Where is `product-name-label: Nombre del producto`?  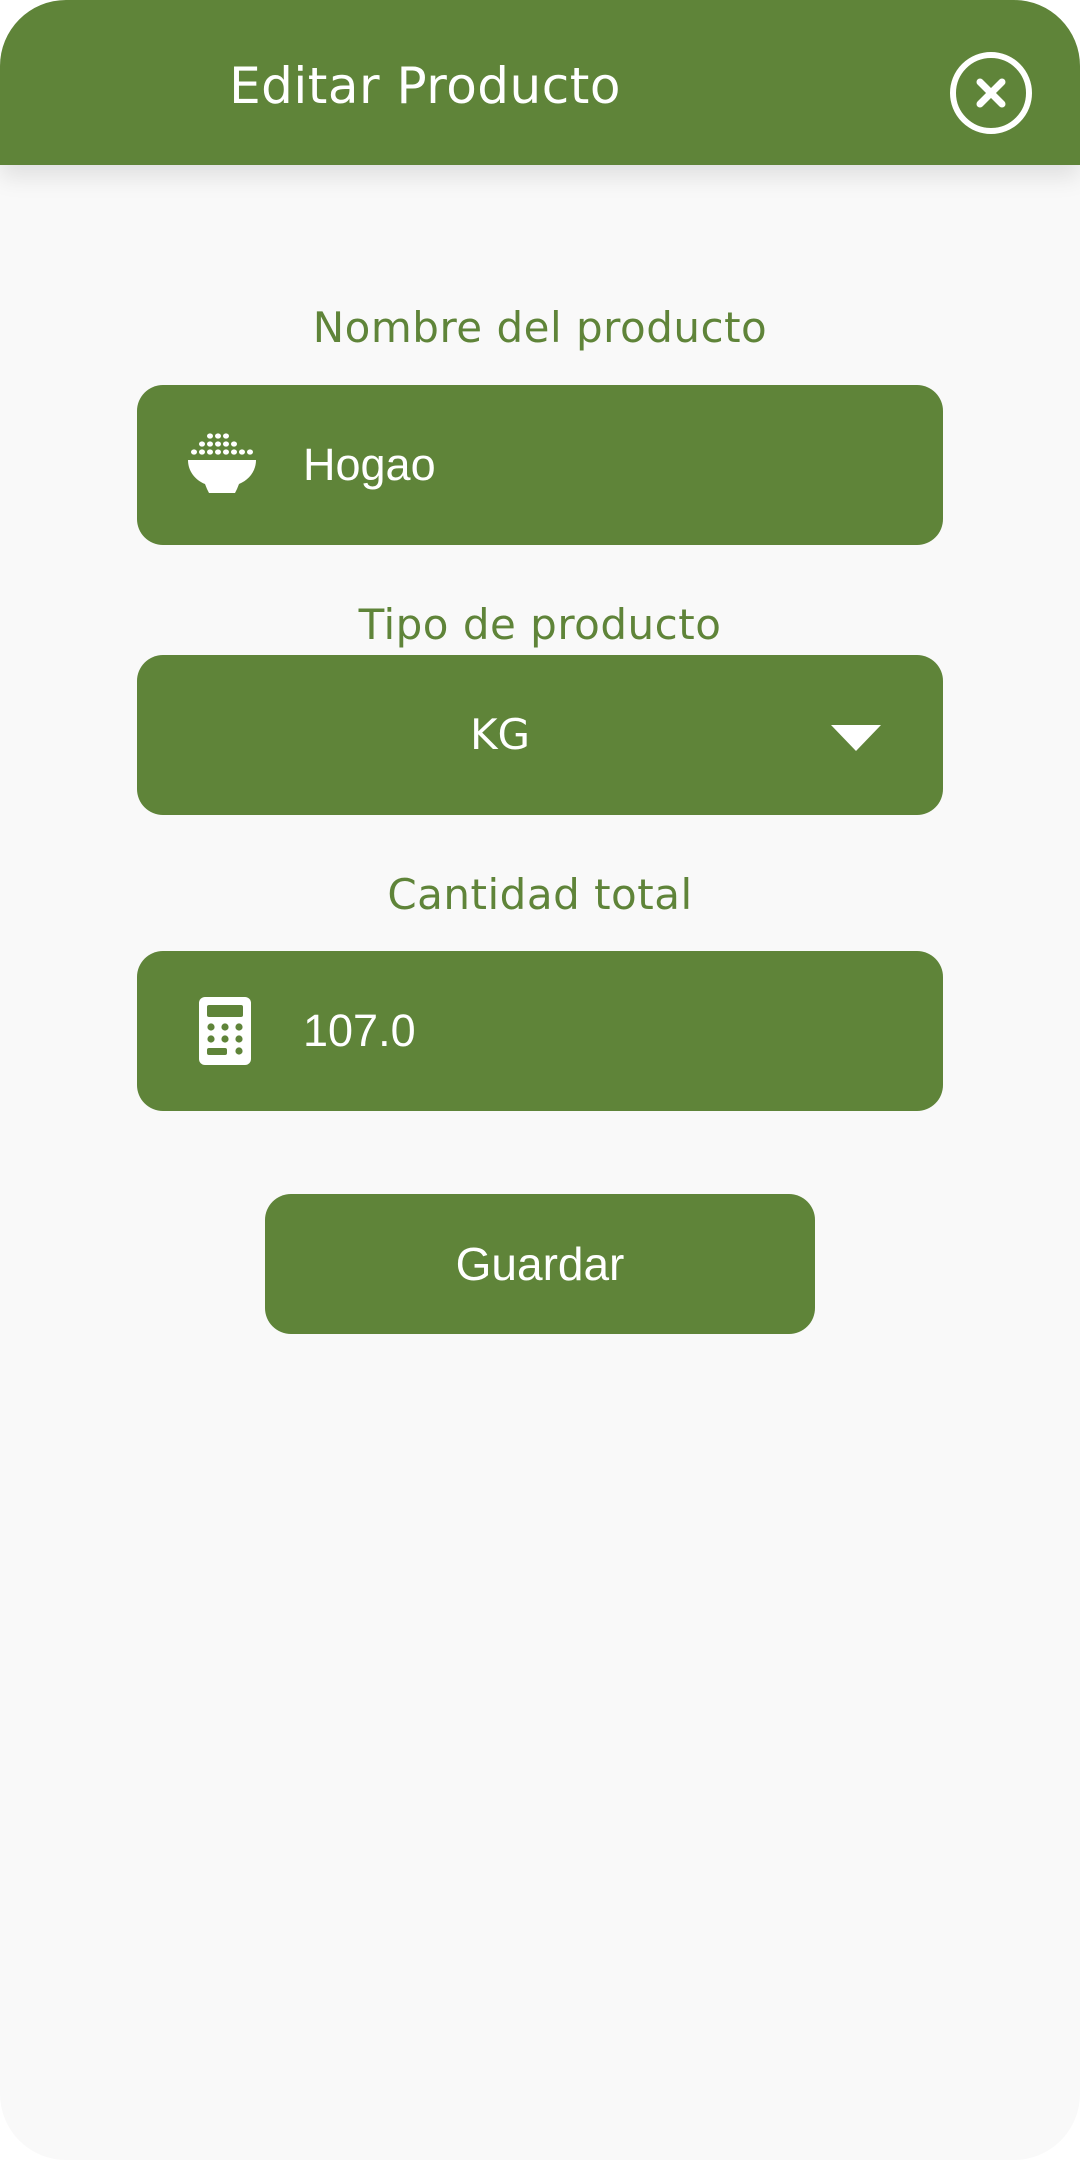 product-name-label: Nombre del producto is located at coordinates (540, 327).